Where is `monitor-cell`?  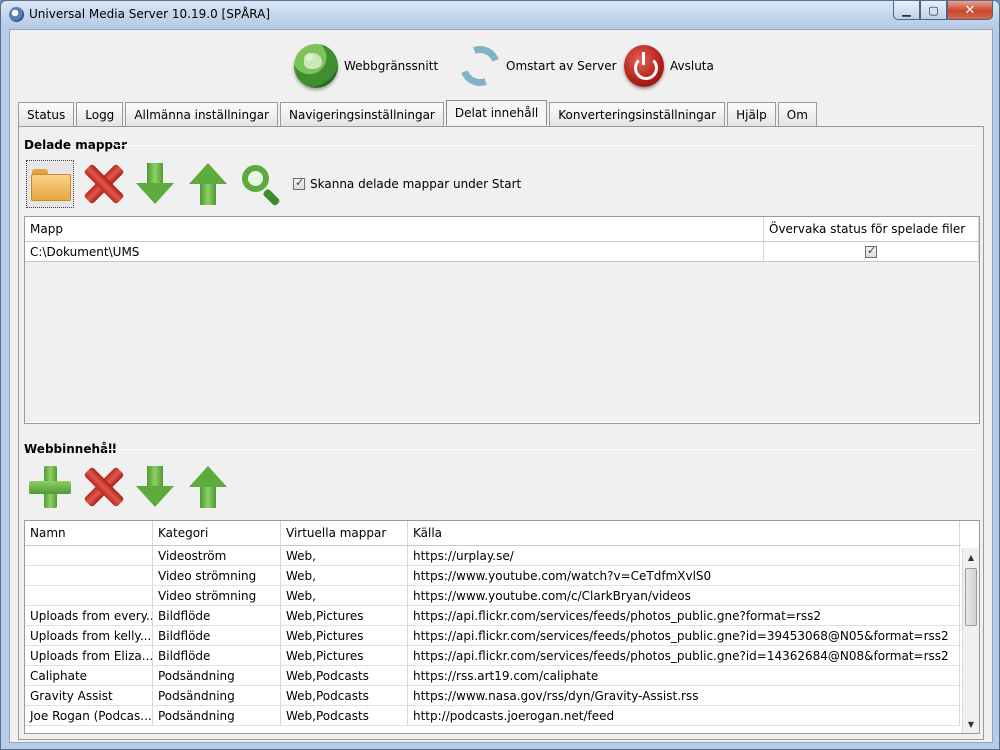 monitor-cell is located at coordinates (871, 251).